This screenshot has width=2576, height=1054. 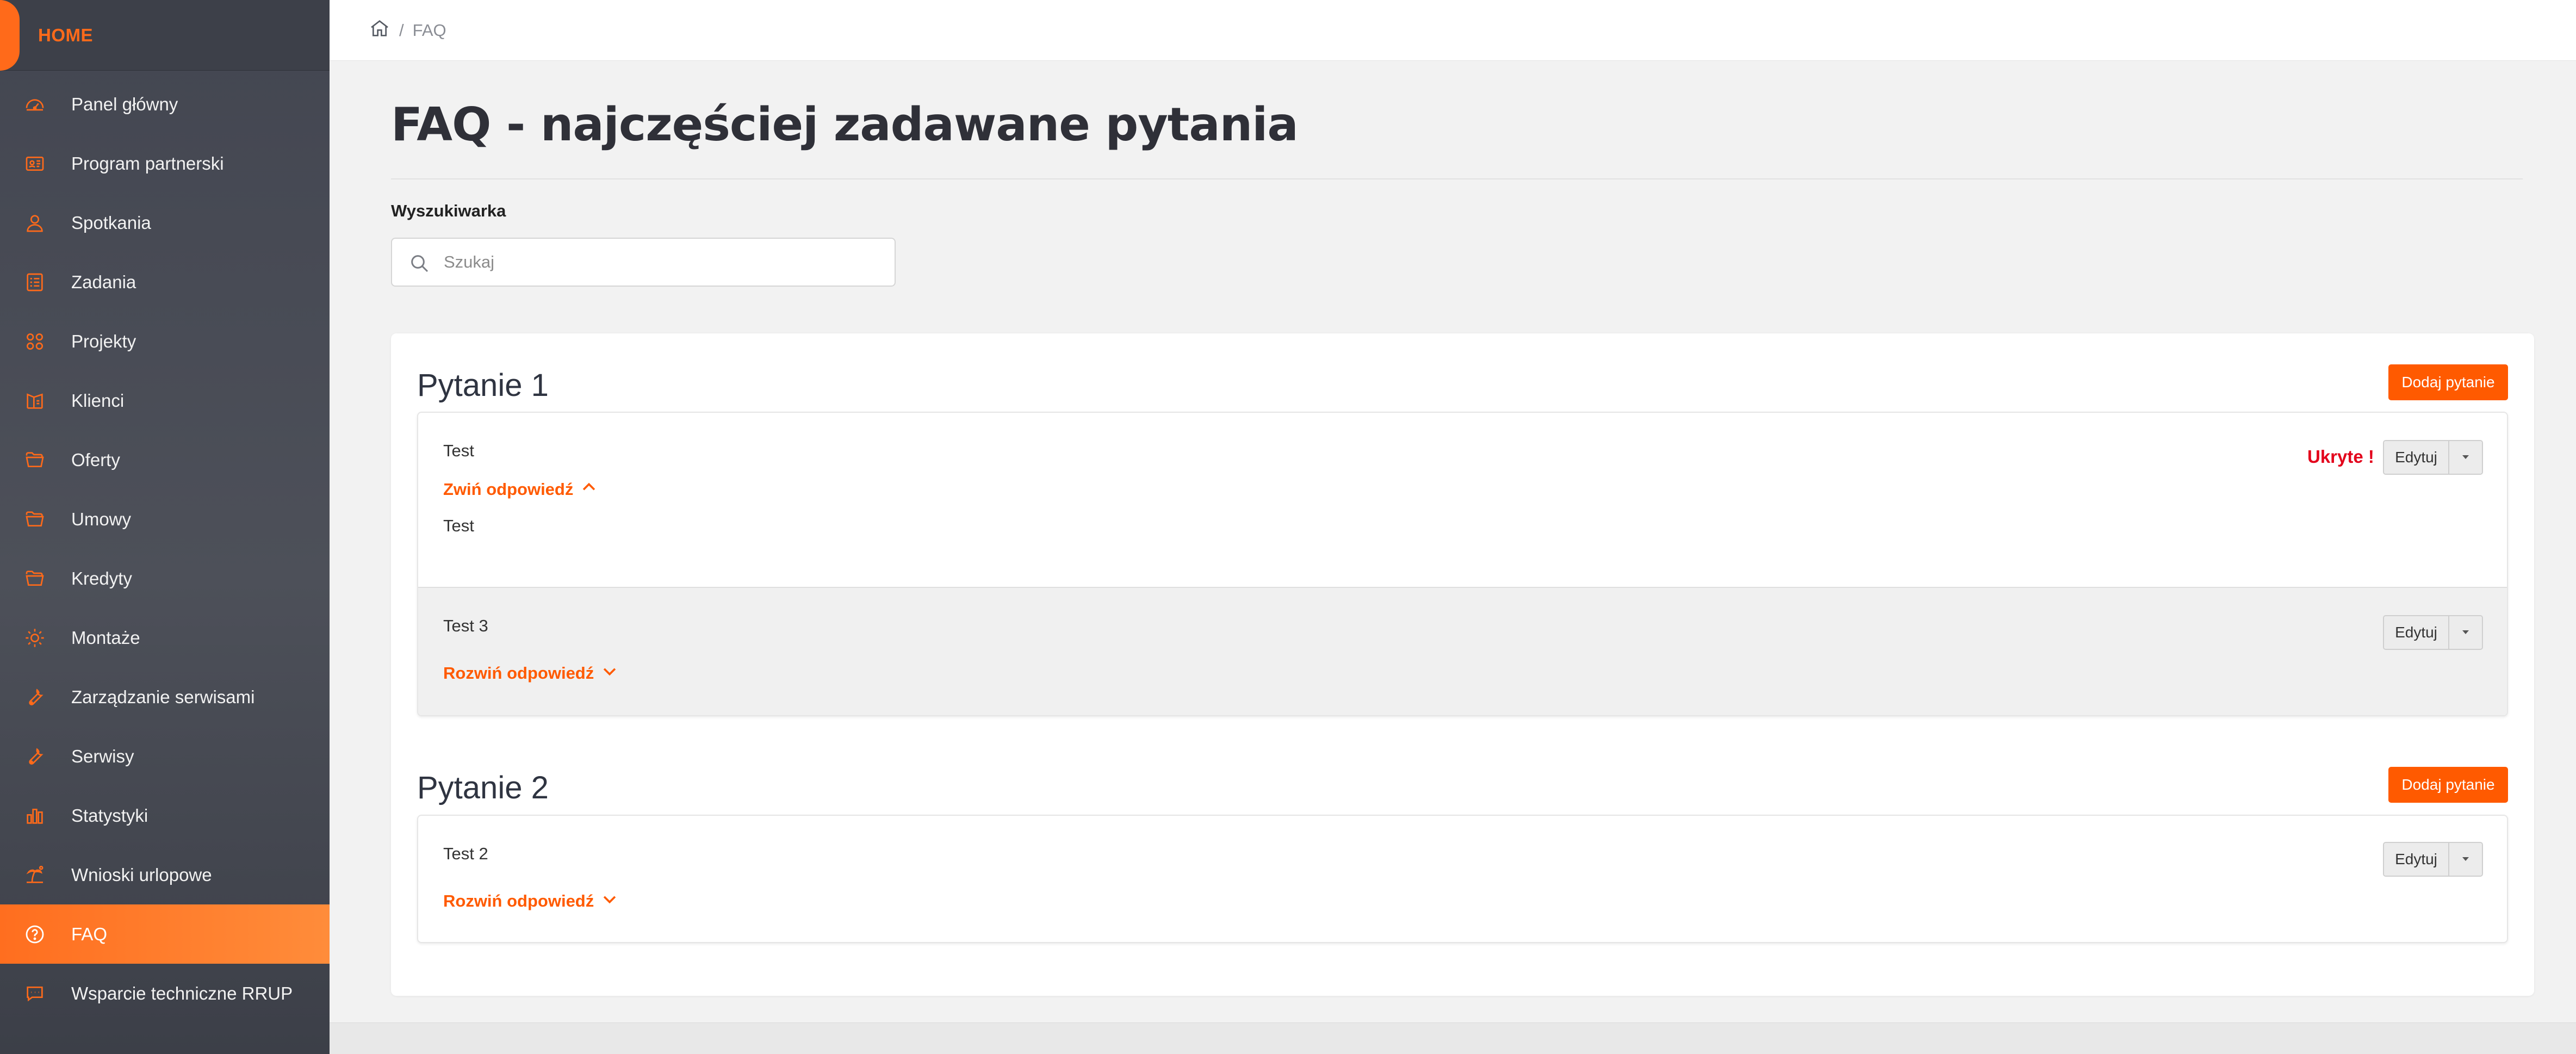 I want to click on tasks-icon, so click(x=35, y=282).